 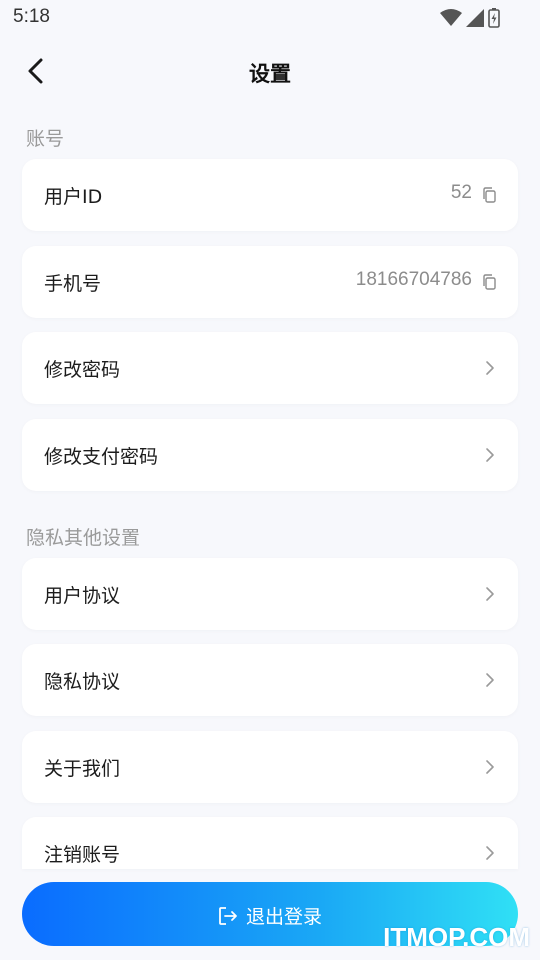 What do you see at coordinates (270, 18) in the screenshot?
I see `status-bar: 5:18` at bounding box center [270, 18].